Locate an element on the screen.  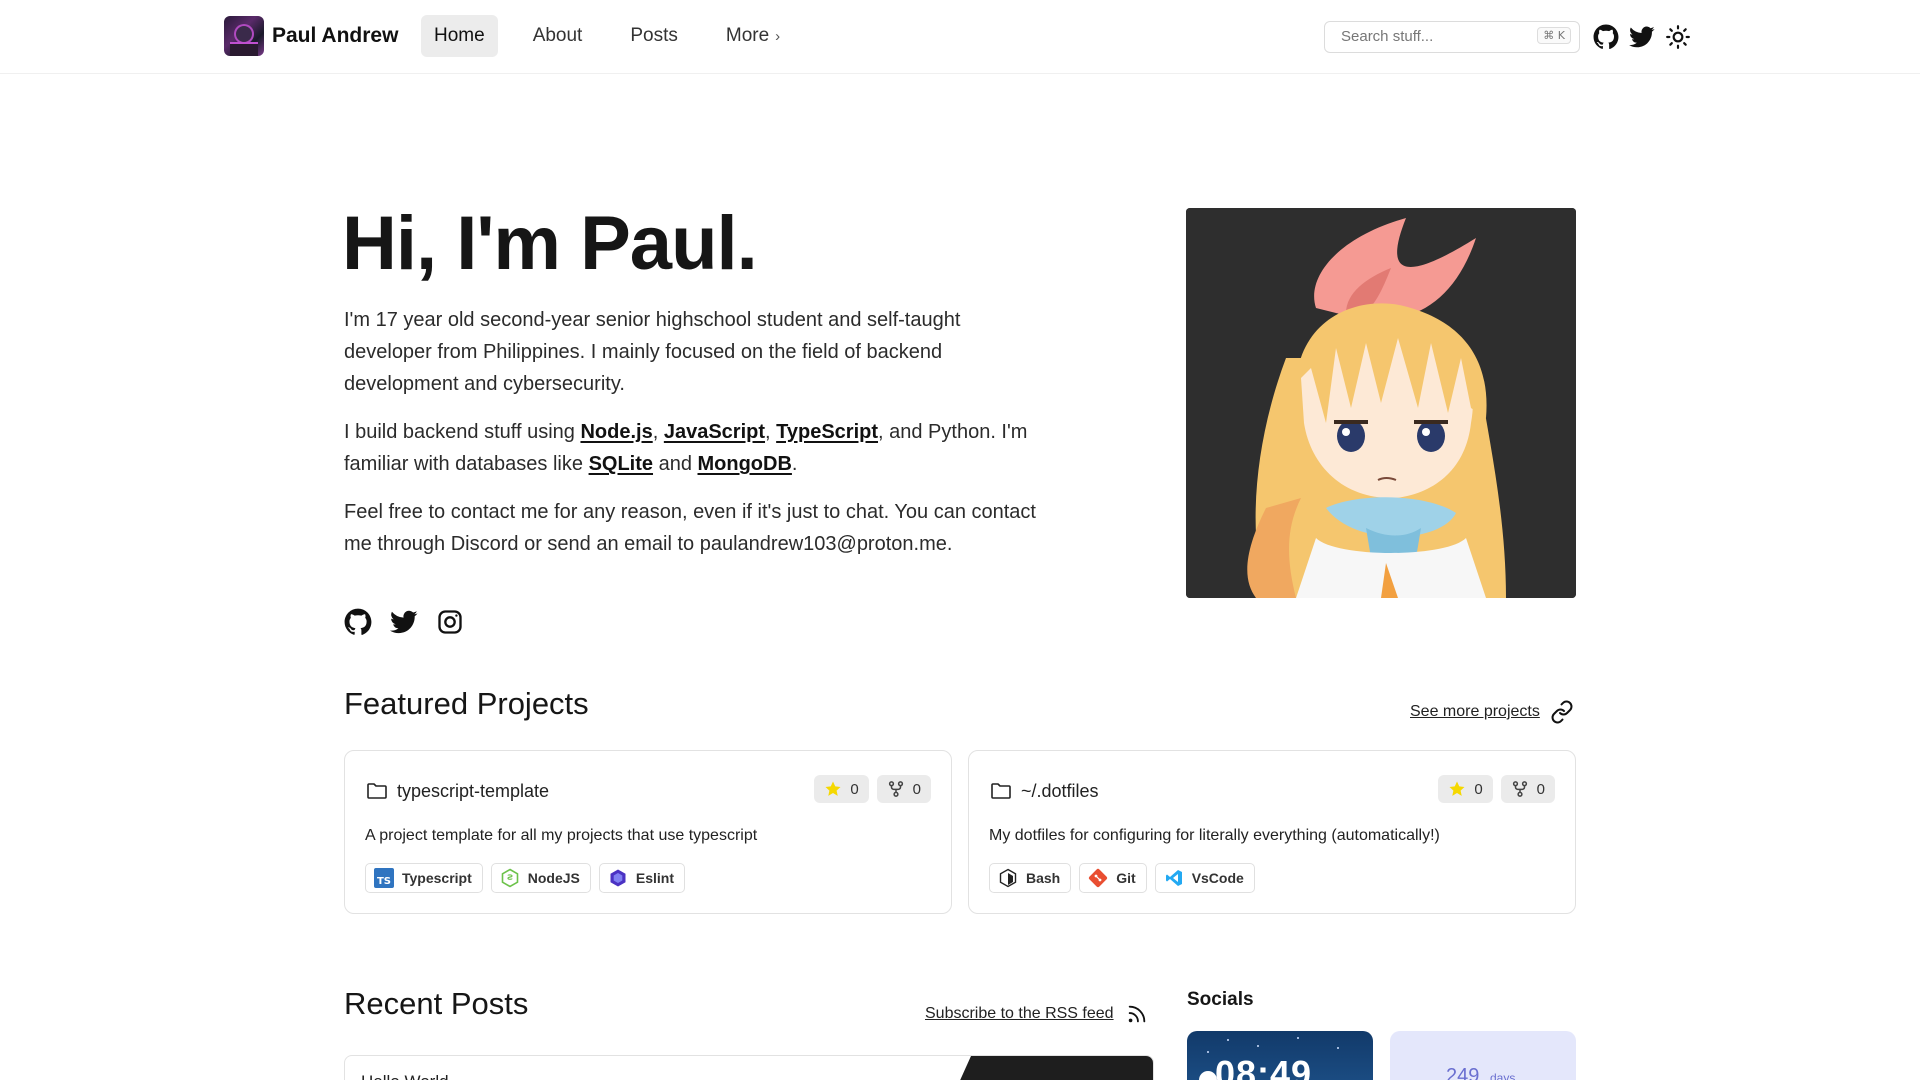
tag-label: Bash is located at coordinates (1043, 878).